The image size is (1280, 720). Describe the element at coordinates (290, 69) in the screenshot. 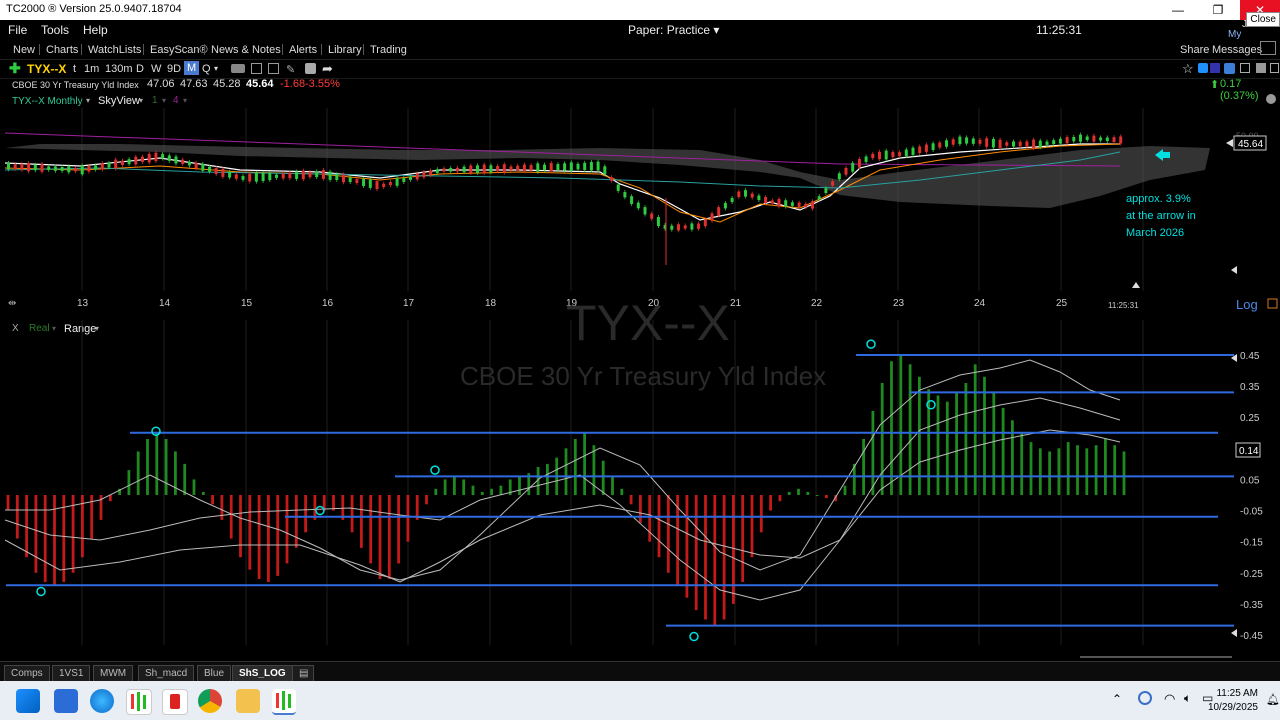

I see `draw-tool-icon: ✎` at that location.